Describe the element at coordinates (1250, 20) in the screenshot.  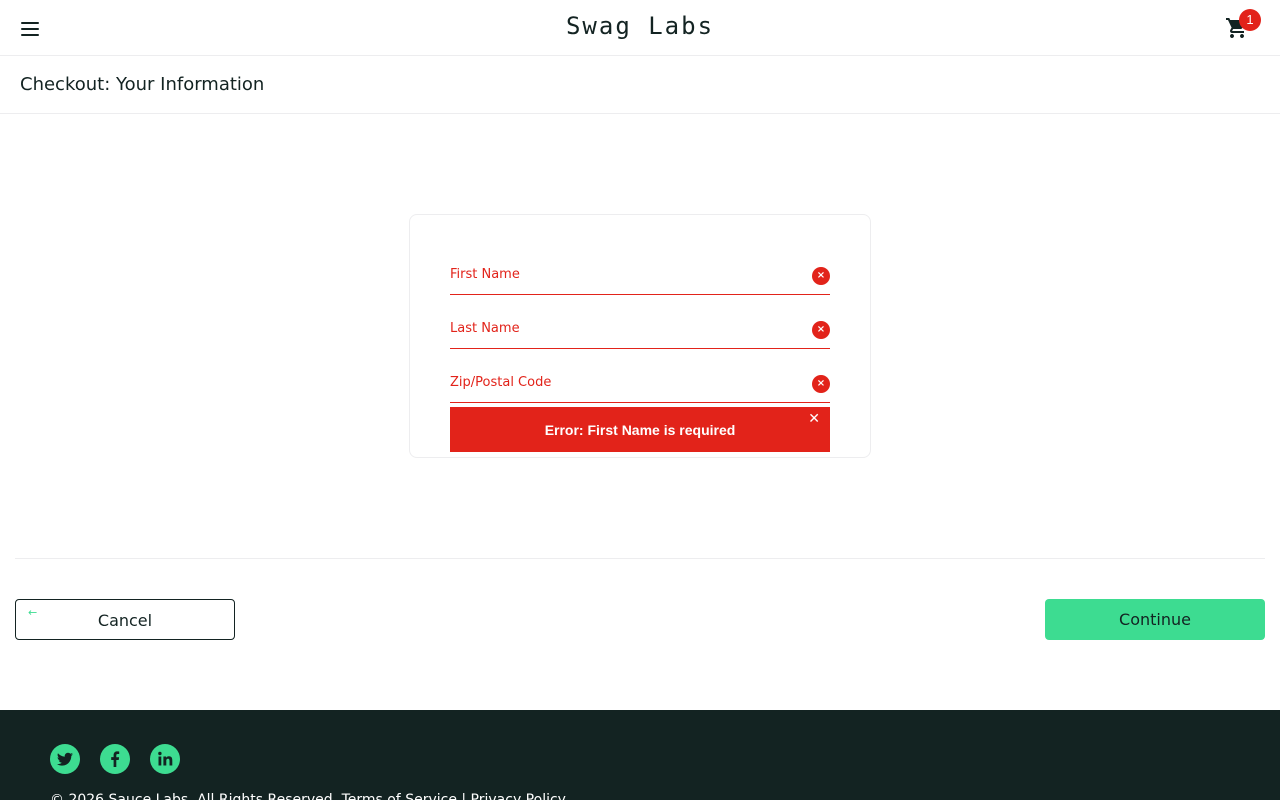
I see `cart-badge: 1` at that location.